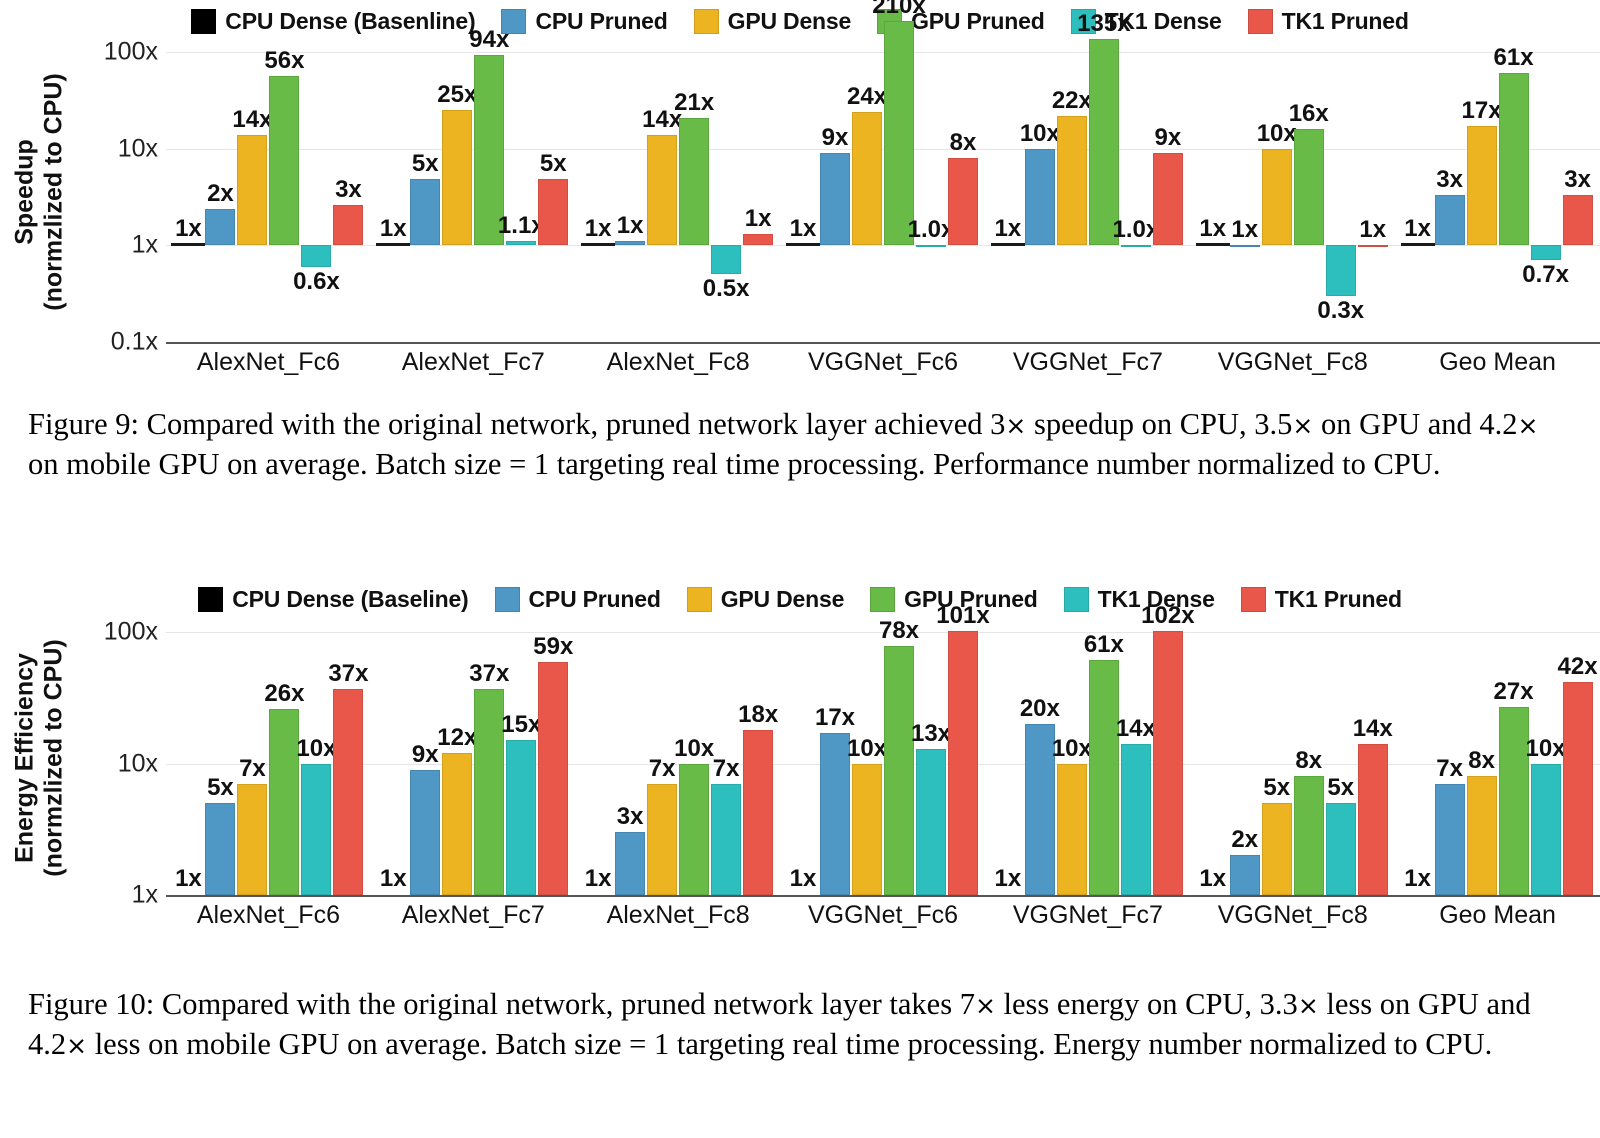 Image resolution: width=1600 pixels, height=1138 pixels. What do you see at coordinates (954, 599) in the screenshot?
I see `legend-item-3: GPU Pruned` at bounding box center [954, 599].